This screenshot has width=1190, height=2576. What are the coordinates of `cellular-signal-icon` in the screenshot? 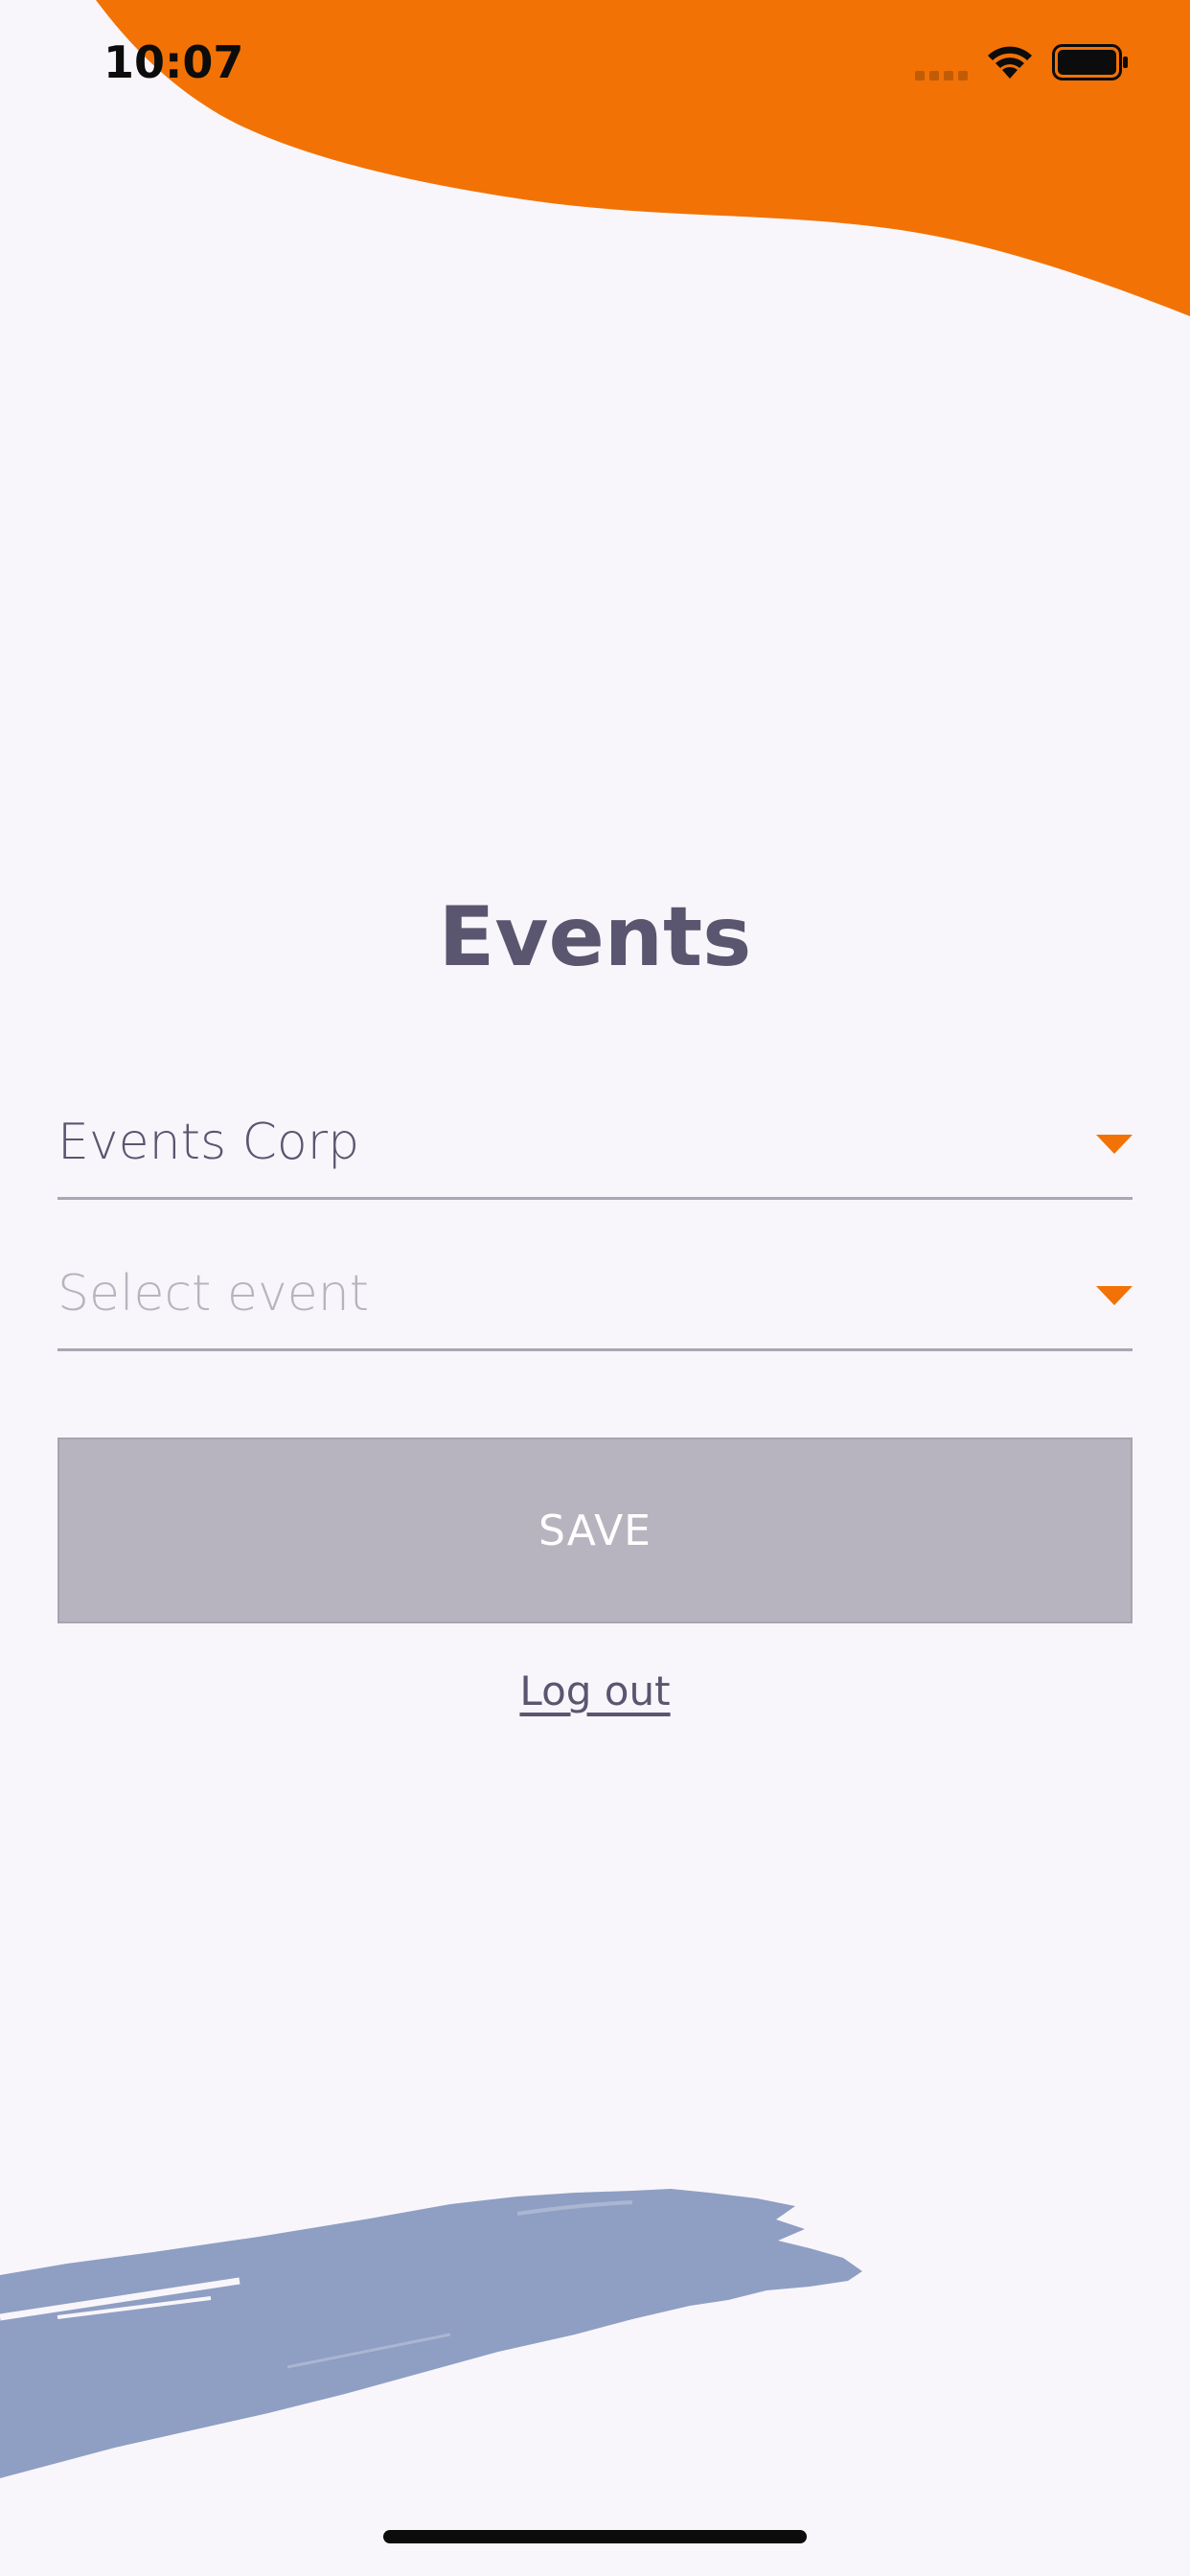 It's located at (942, 75).